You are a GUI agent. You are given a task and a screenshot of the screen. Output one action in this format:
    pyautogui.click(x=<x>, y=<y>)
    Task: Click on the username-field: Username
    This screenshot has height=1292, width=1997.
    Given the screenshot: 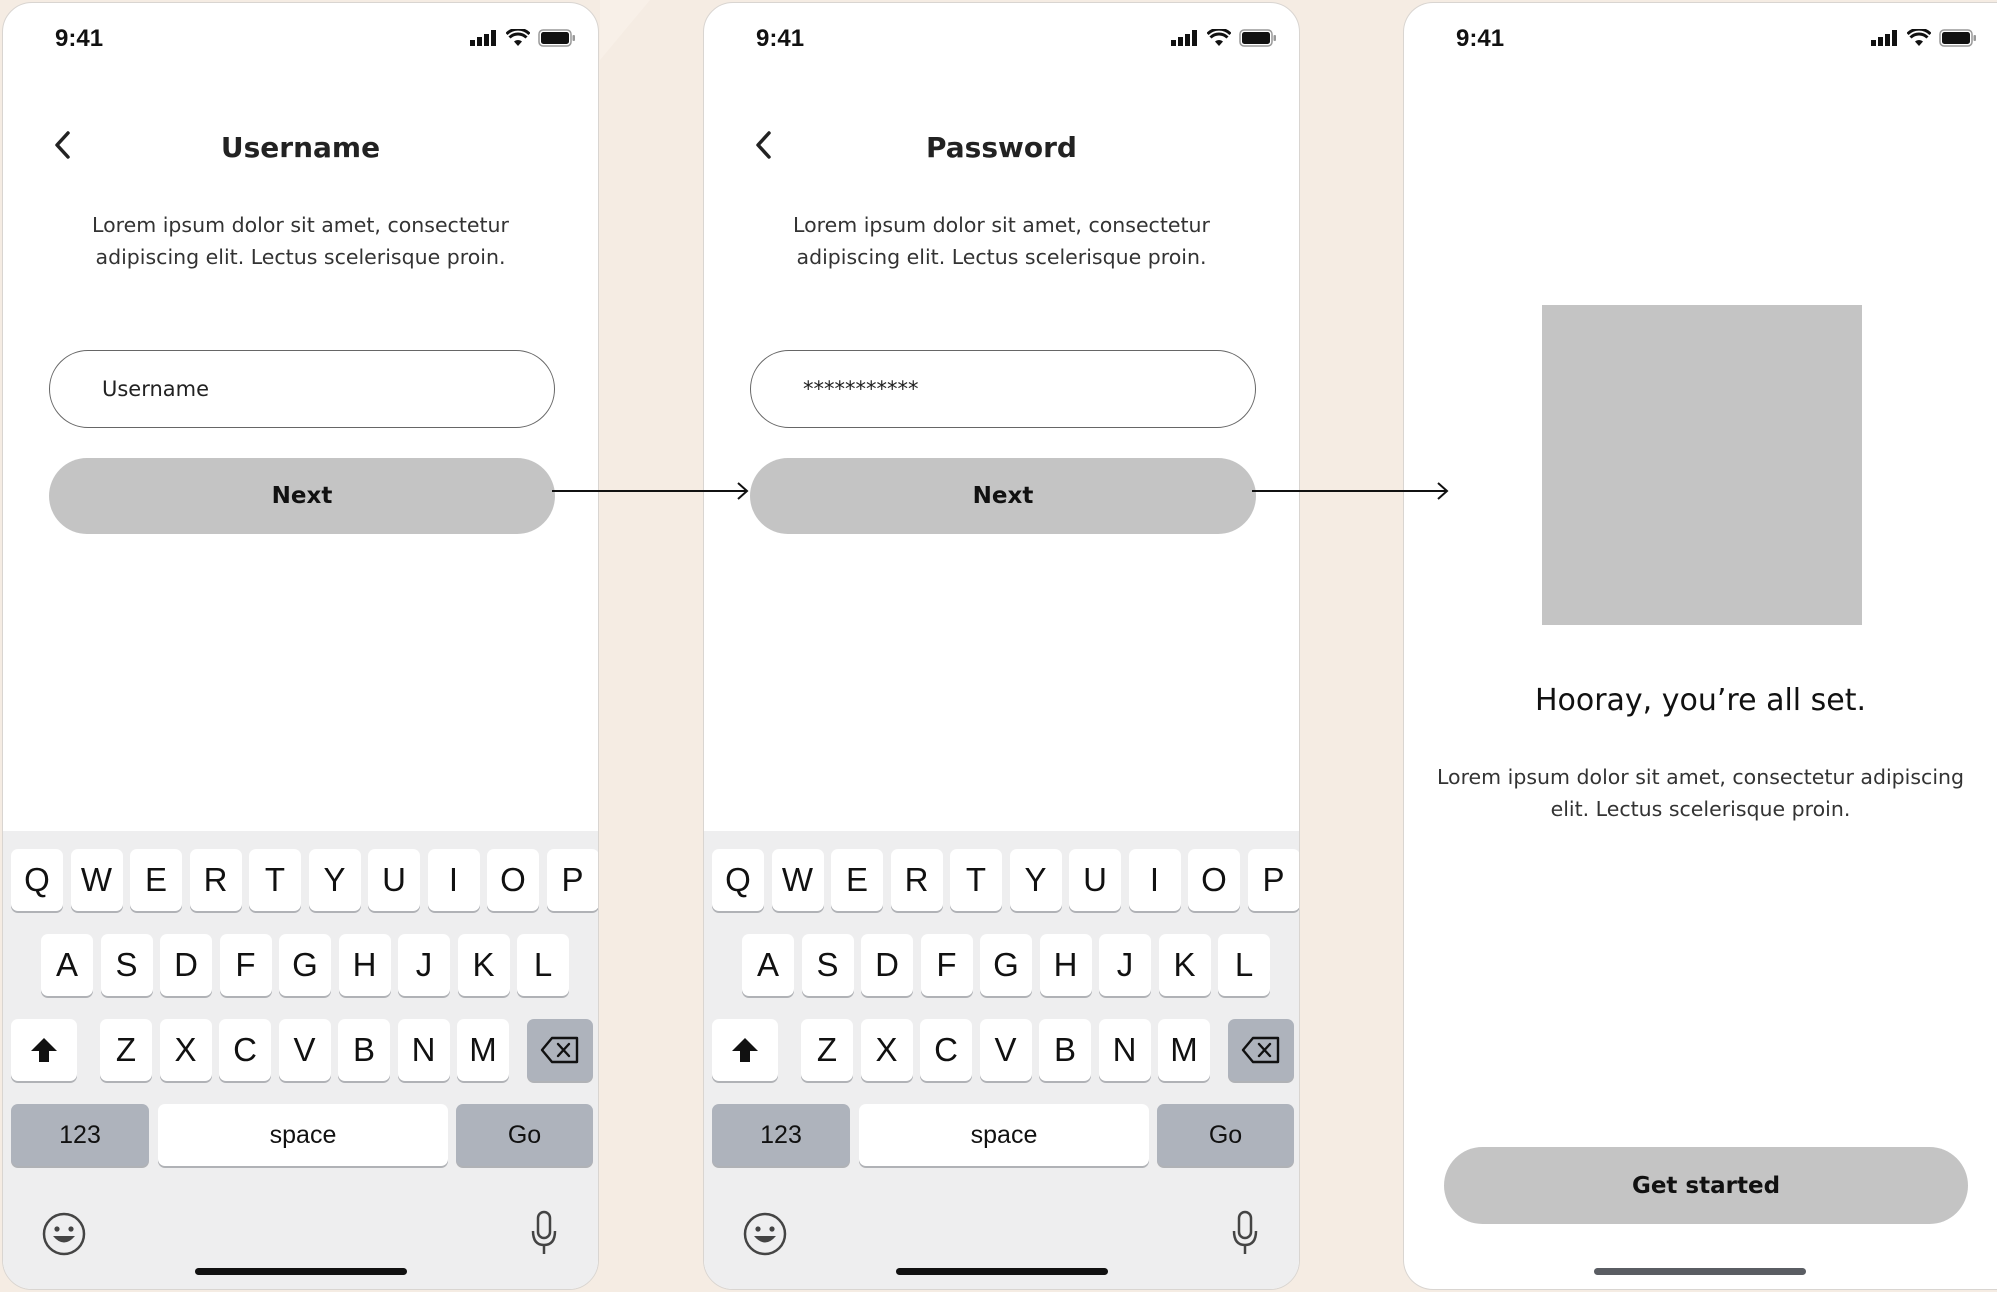 What is the action you would take?
    pyautogui.click(x=302, y=389)
    